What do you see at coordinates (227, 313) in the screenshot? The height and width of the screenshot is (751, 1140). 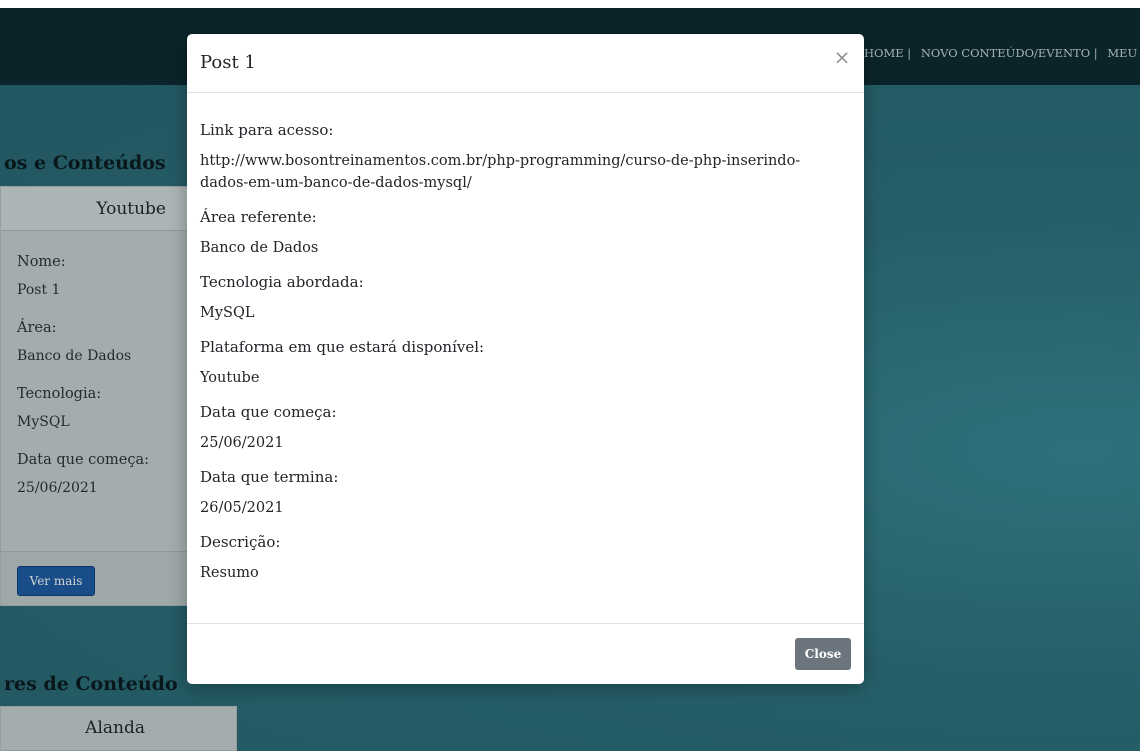 I see `modal-value-tecnologia: MySQL` at bounding box center [227, 313].